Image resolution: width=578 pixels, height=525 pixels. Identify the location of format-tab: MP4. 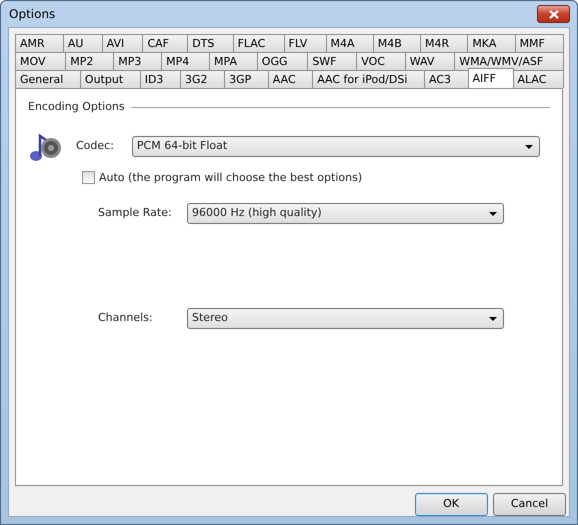
(185, 61).